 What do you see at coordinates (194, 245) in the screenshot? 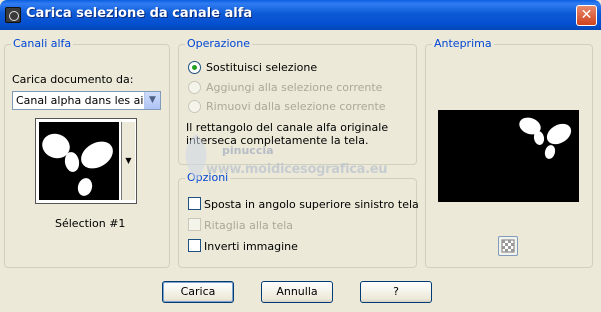
I see `checkbox-inverti` at bounding box center [194, 245].